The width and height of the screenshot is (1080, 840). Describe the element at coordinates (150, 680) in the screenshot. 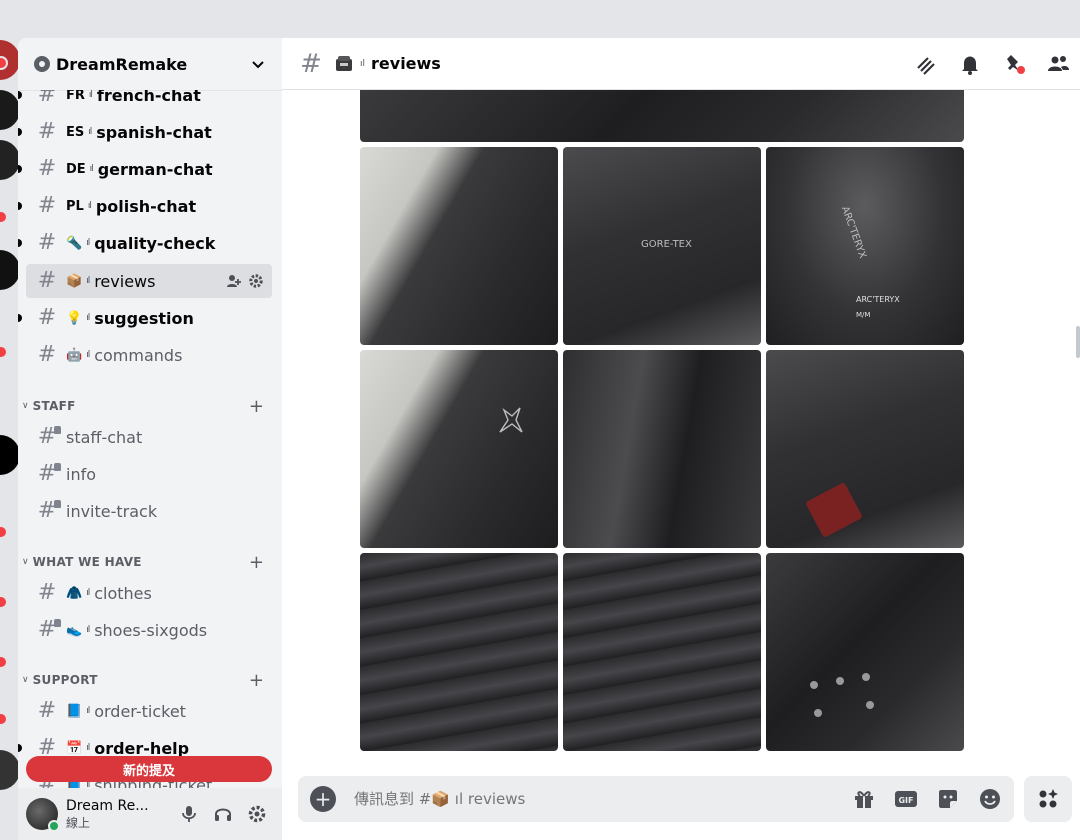

I see `category-support: ∨ SUPPORT +` at that location.